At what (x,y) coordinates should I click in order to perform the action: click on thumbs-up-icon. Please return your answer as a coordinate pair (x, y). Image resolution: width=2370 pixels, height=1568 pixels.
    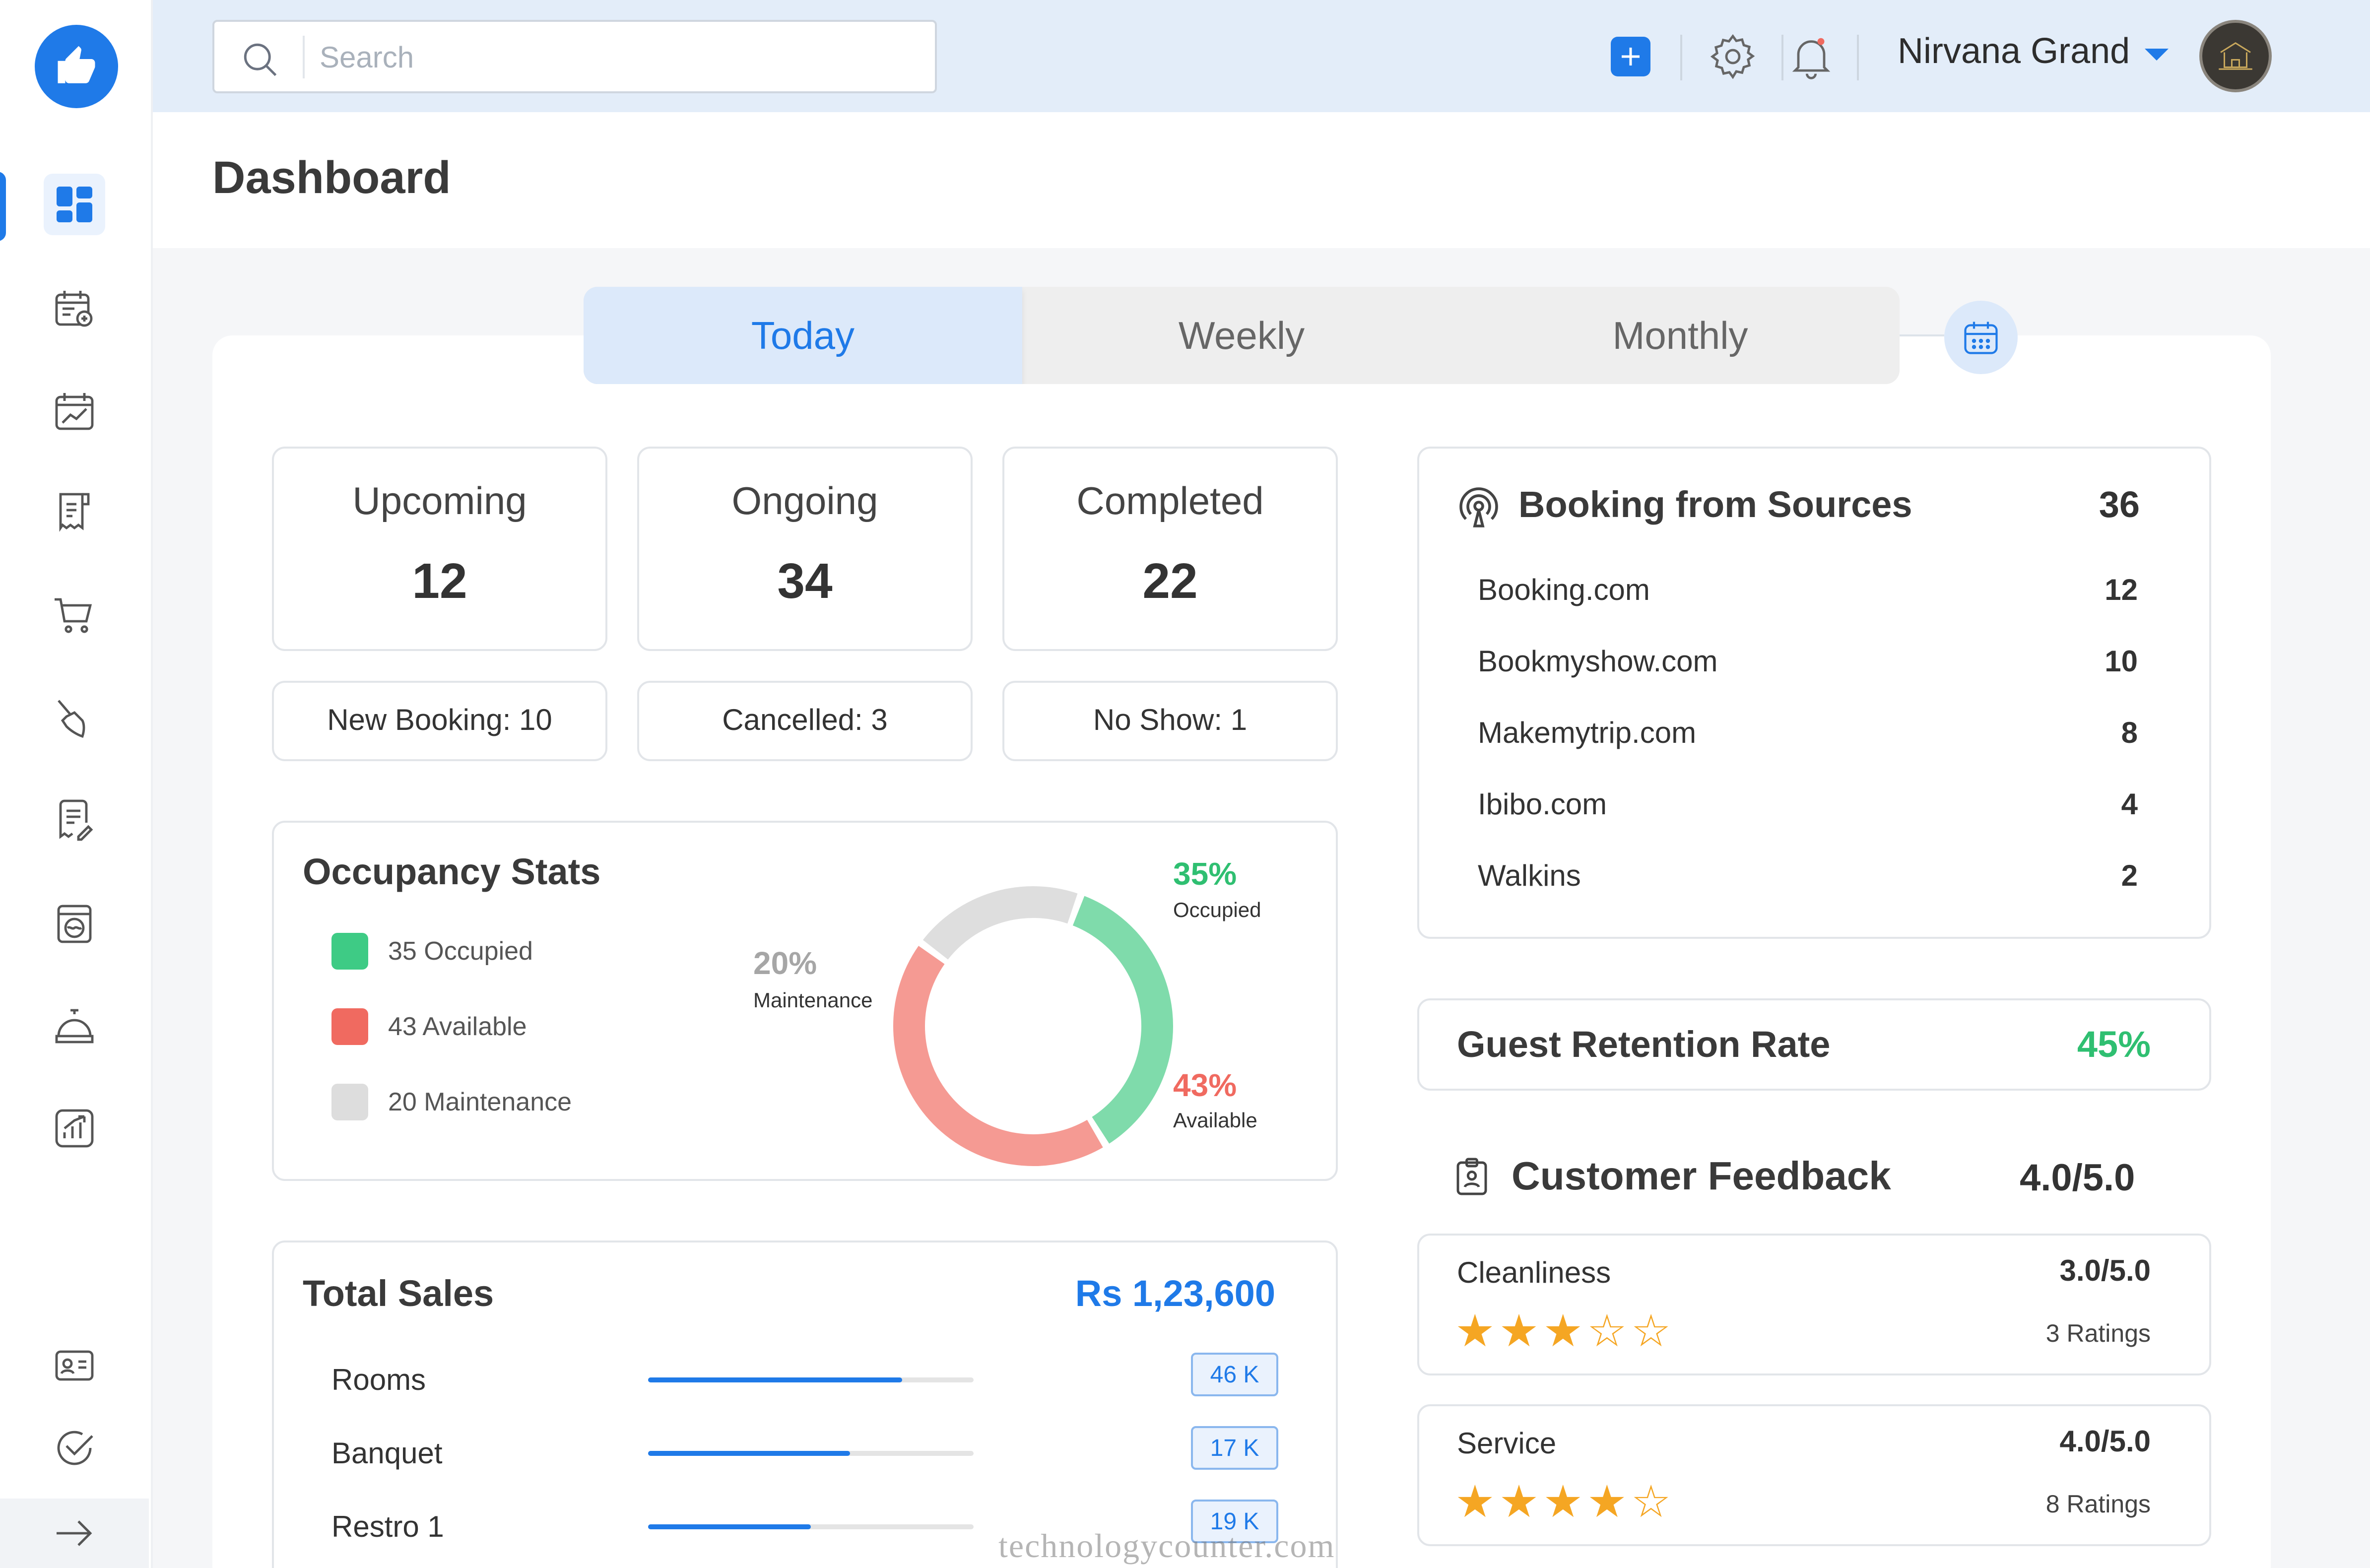
    Looking at the image, I should click on (76, 64).